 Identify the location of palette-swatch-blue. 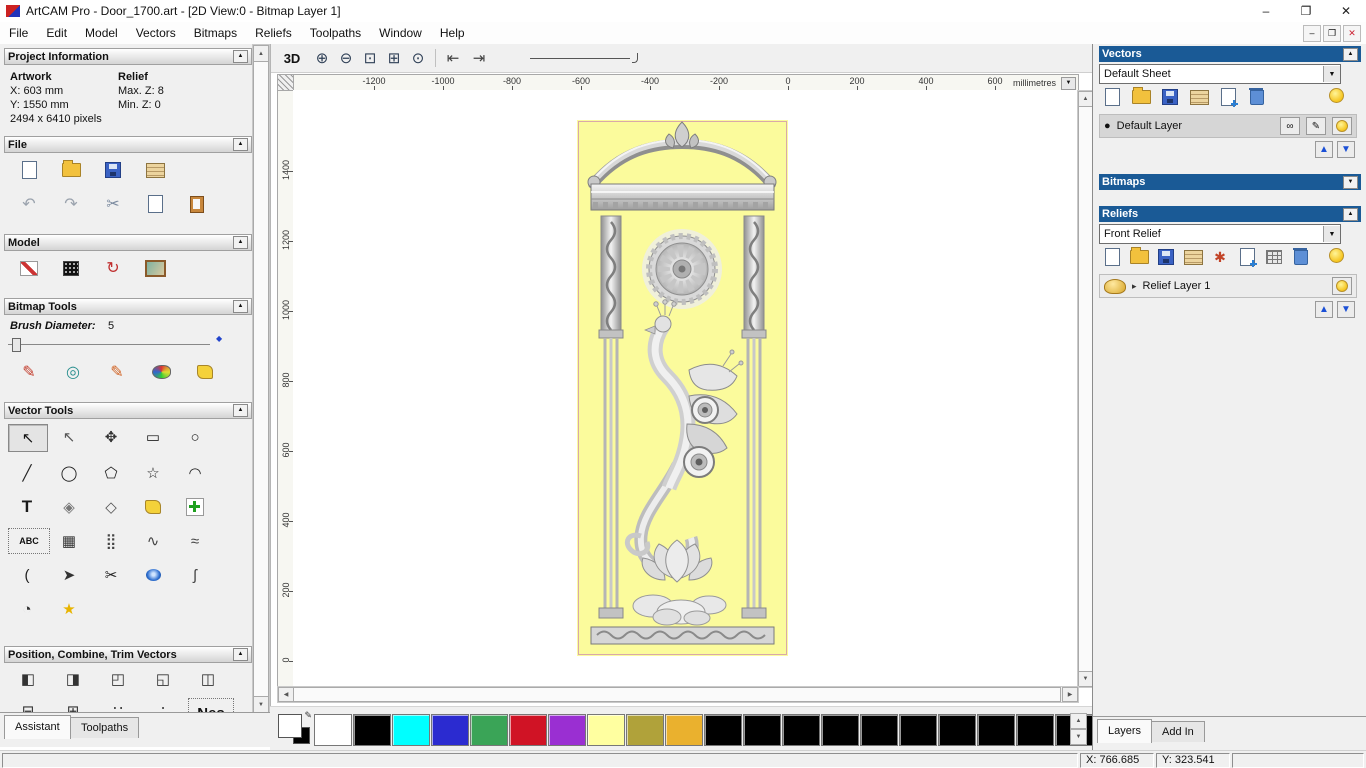
(450, 730).